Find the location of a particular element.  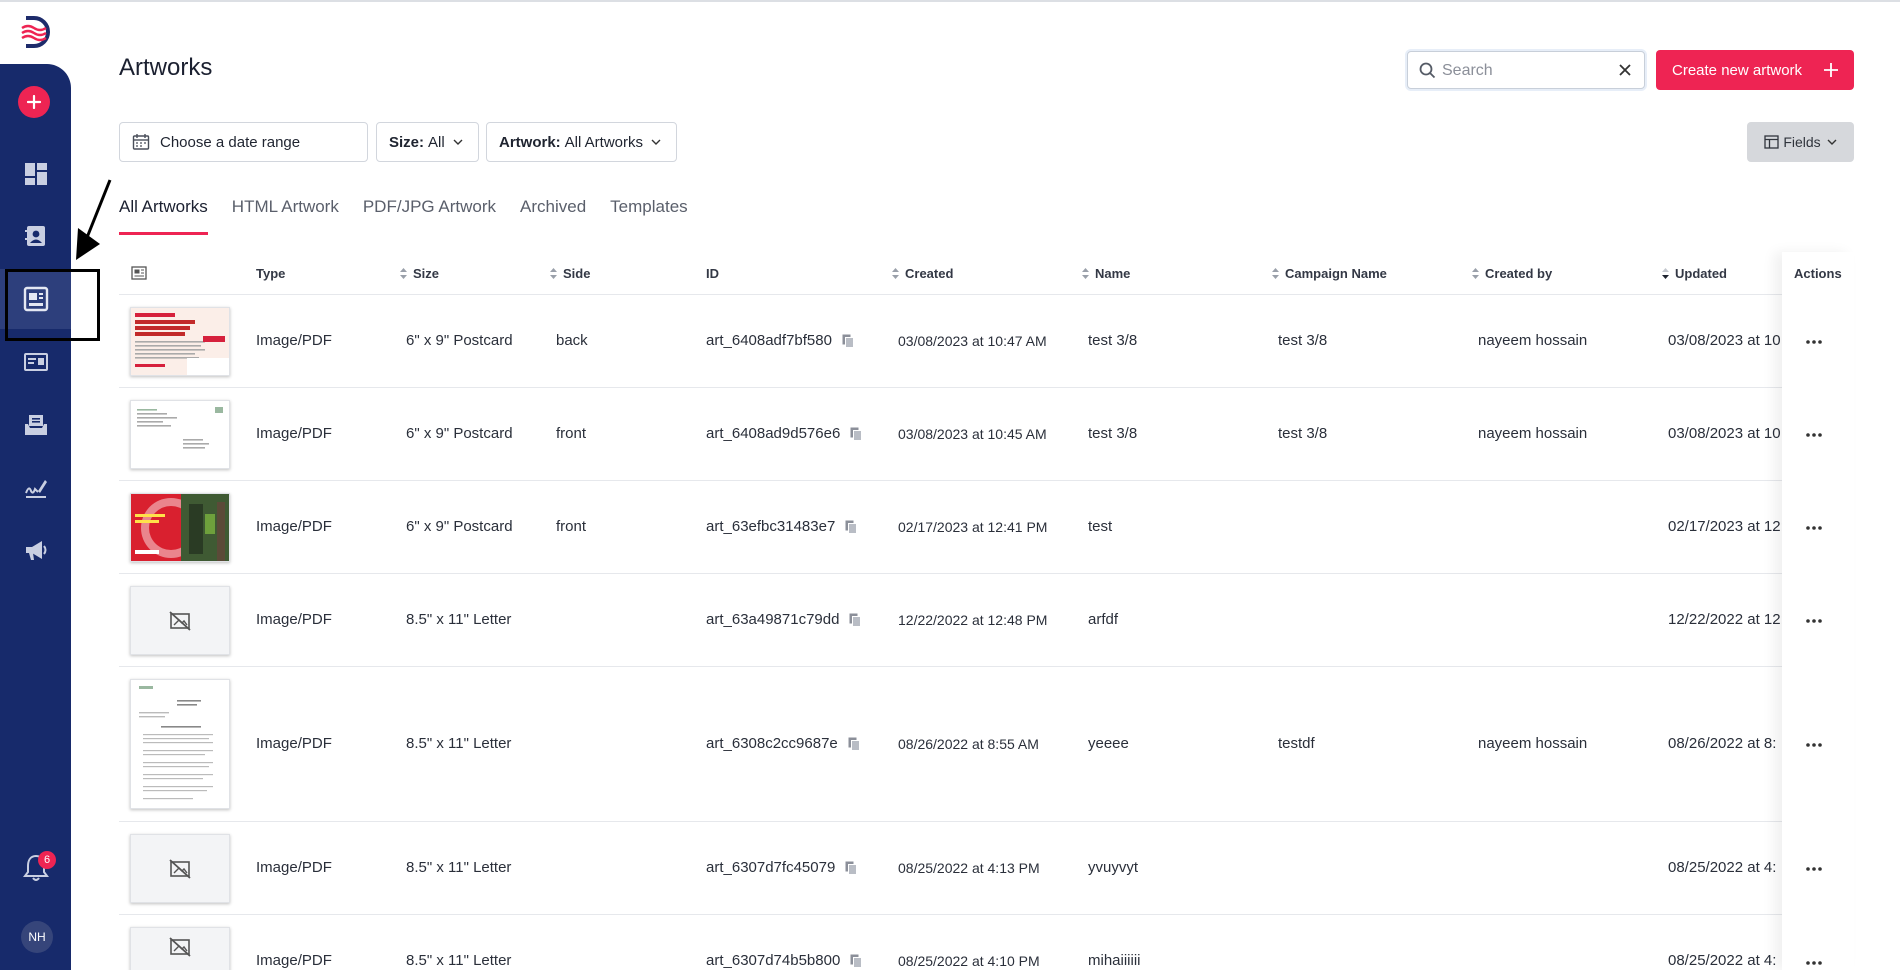

fields-label: Fields is located at coordinates (1802, 142).